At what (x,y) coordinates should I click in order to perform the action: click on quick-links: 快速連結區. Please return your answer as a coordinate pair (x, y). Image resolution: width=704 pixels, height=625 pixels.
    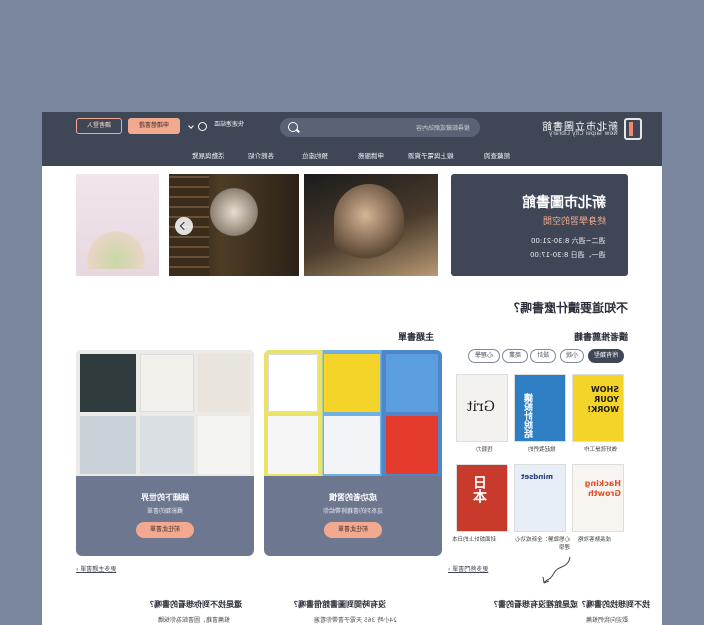
    Looking at the image, I should click on (229, 123).